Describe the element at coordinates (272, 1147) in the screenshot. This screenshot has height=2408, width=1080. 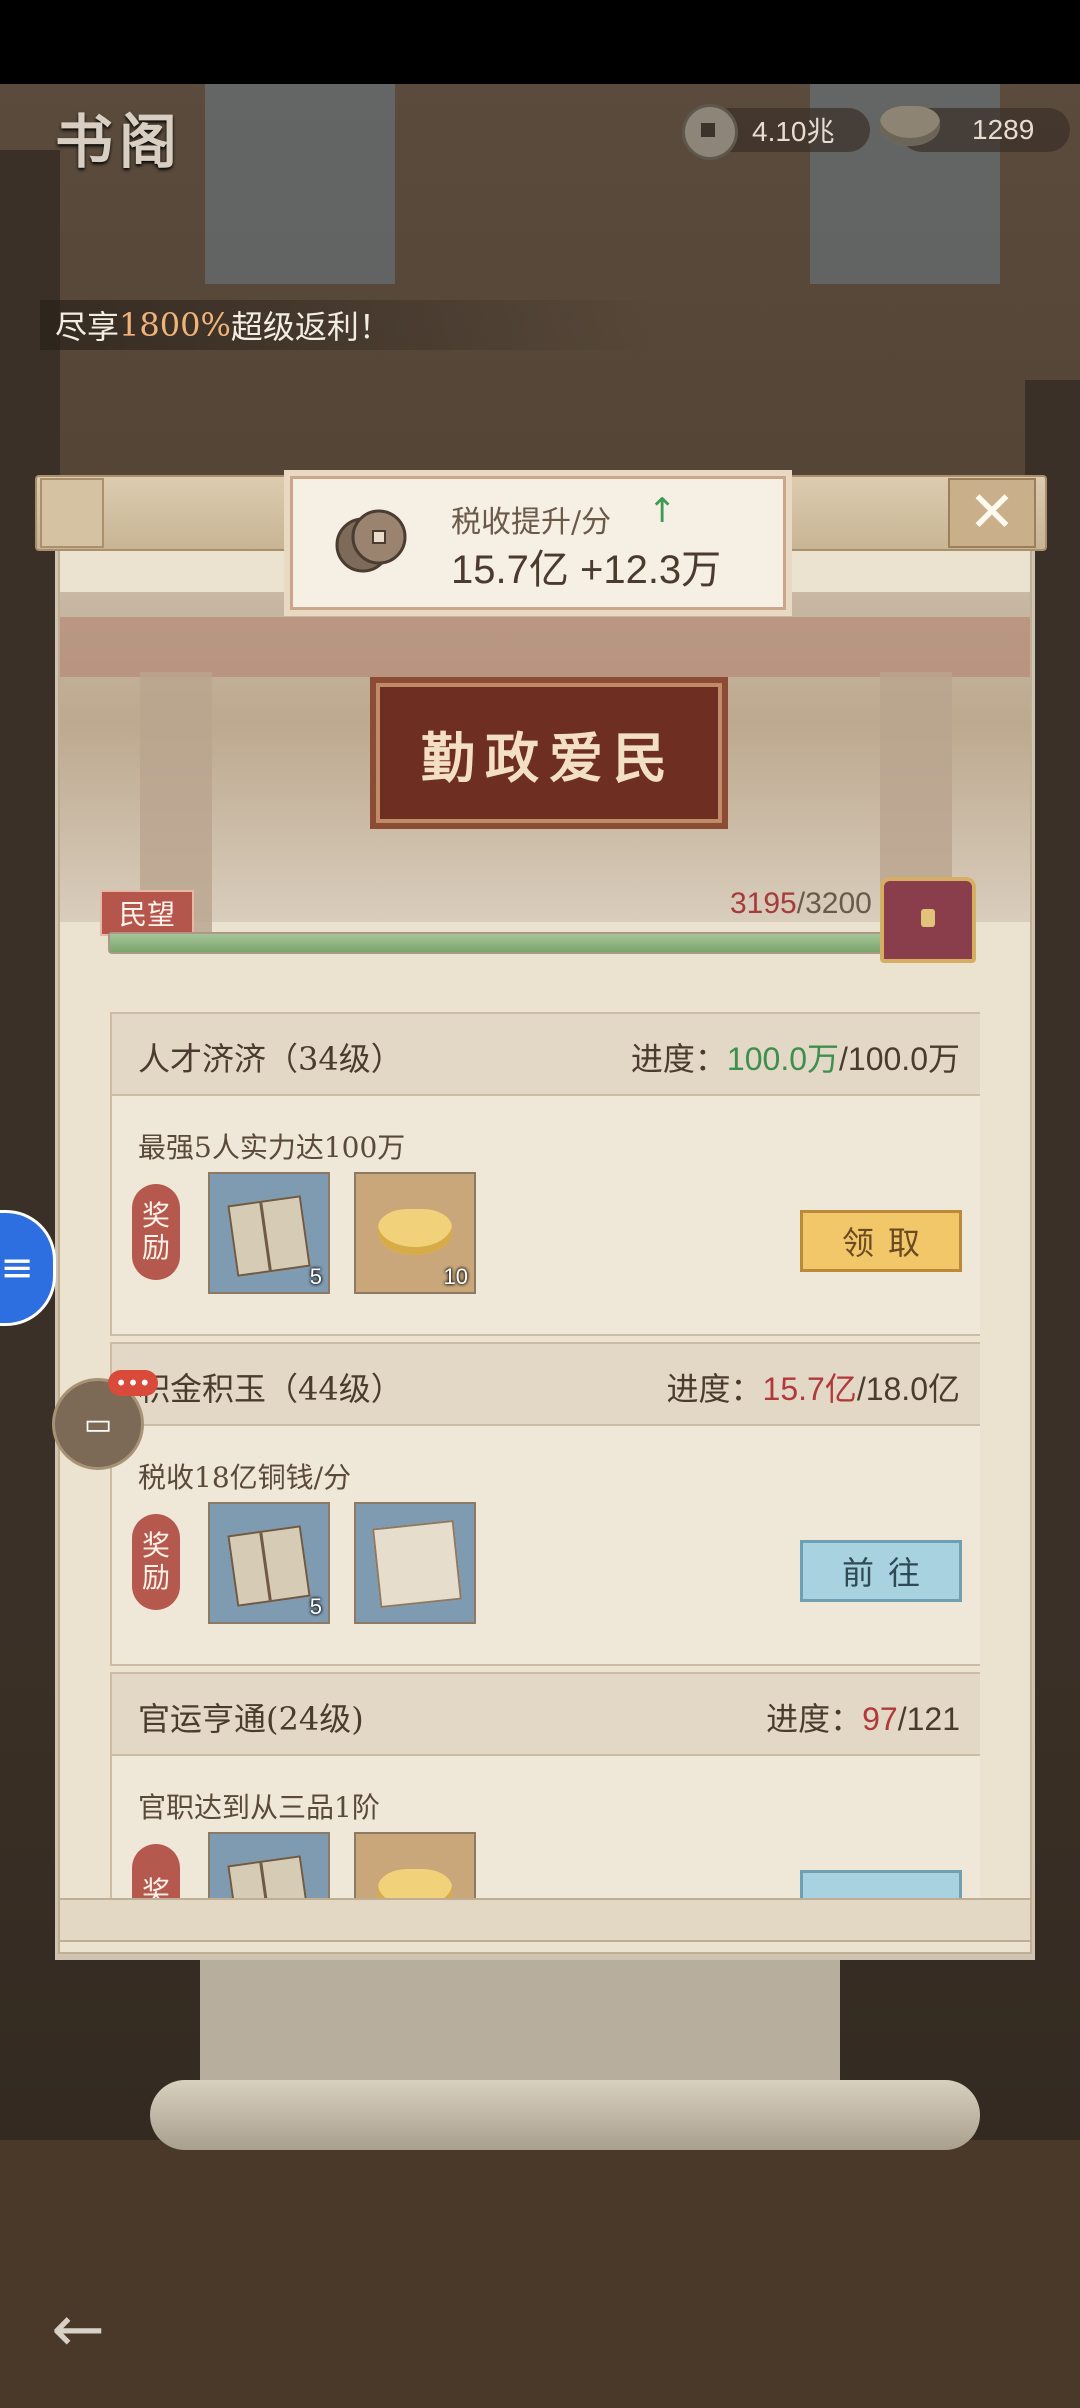
I see `task-description: 最强5人实力达100万` at that location.